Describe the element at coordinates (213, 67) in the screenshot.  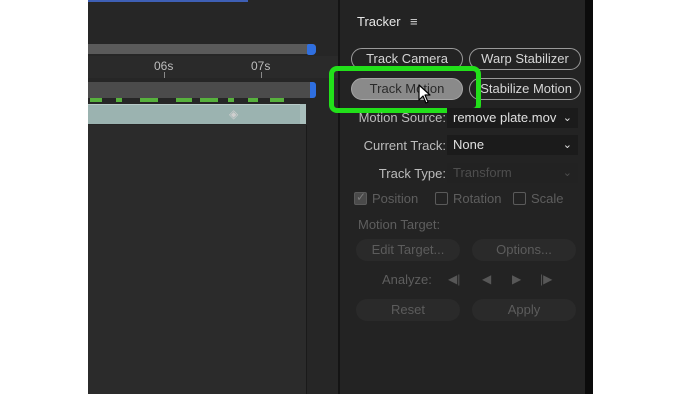
I see `time-ruler` at that location.